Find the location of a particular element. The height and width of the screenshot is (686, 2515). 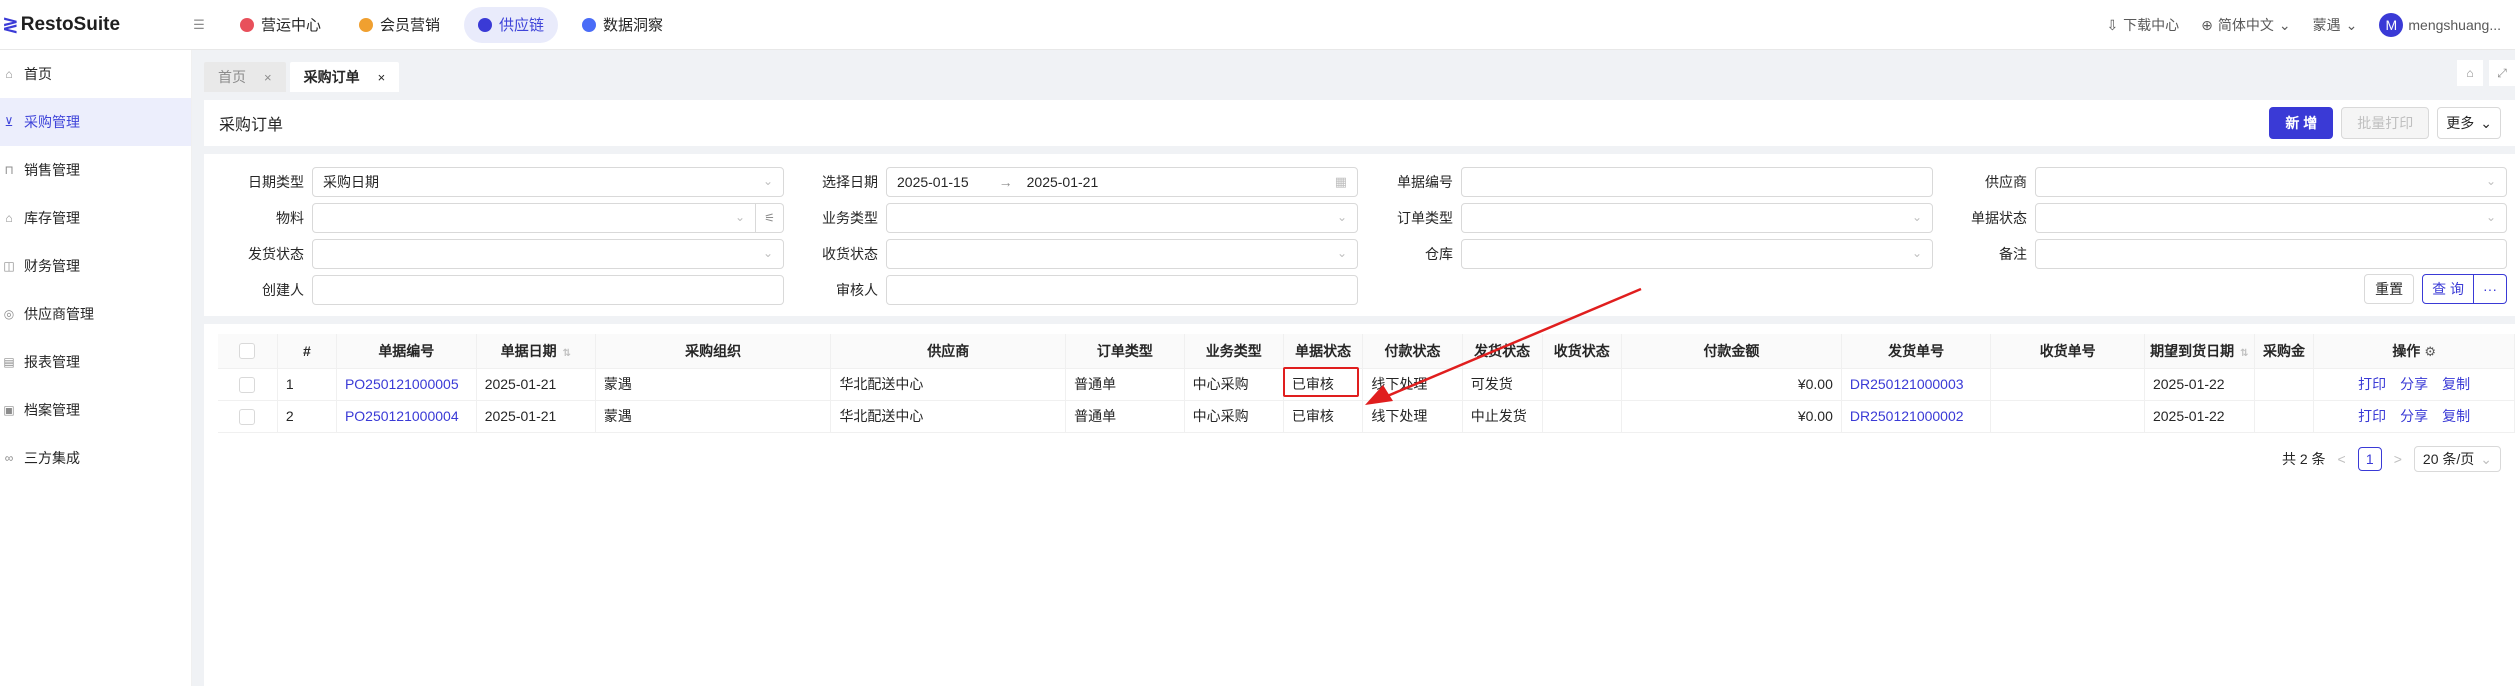

filter-actions: 重置 查 询 ··· is located at coordinates (2435, 289).